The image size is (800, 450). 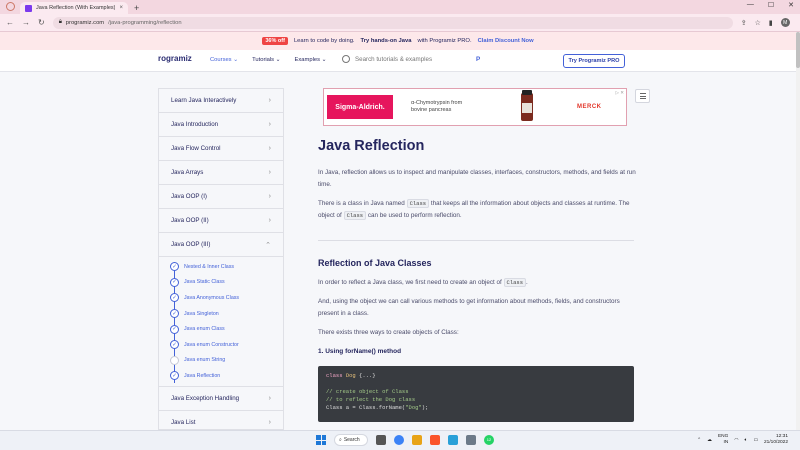 What do you see at coordinates (10, 22) in the screenshot?
I see `back-icon: ←` at bounding box center [10, 22].